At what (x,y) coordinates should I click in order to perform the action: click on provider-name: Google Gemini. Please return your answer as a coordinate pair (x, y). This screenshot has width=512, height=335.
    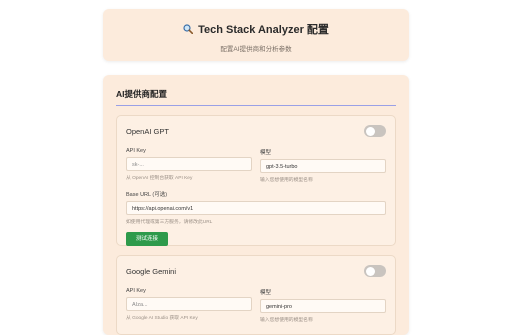
    Looking at the image, I should click on (151, 271).